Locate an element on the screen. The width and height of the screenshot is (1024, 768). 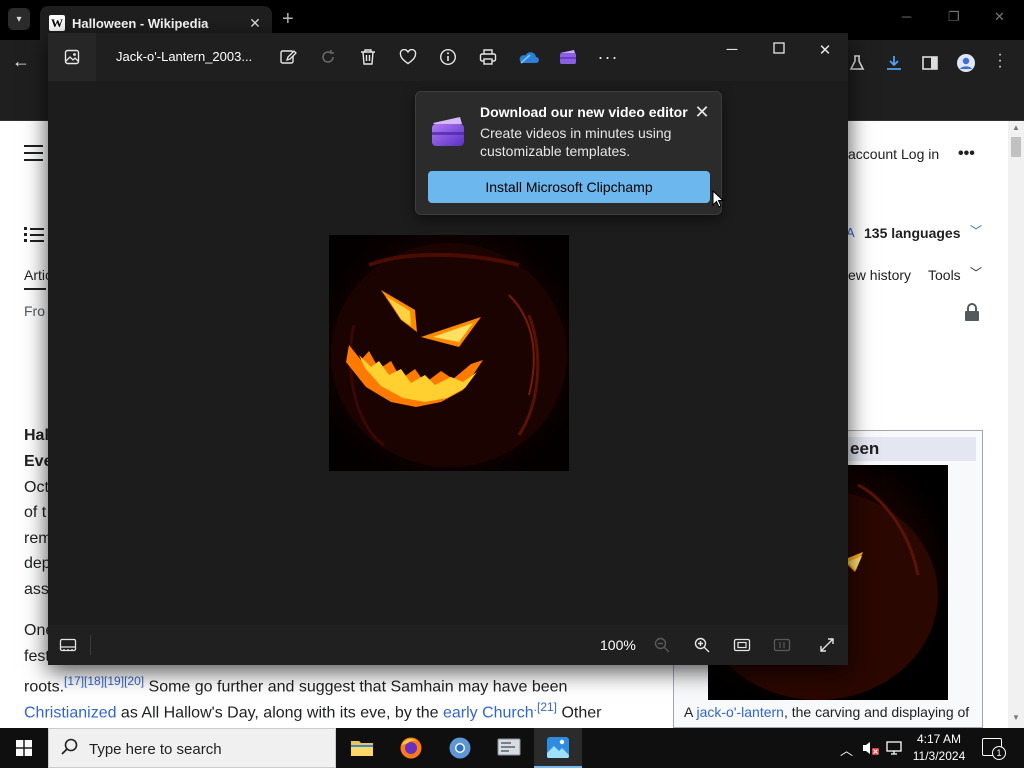
scrollbar-thumb is located at coordinates (1016, 147).